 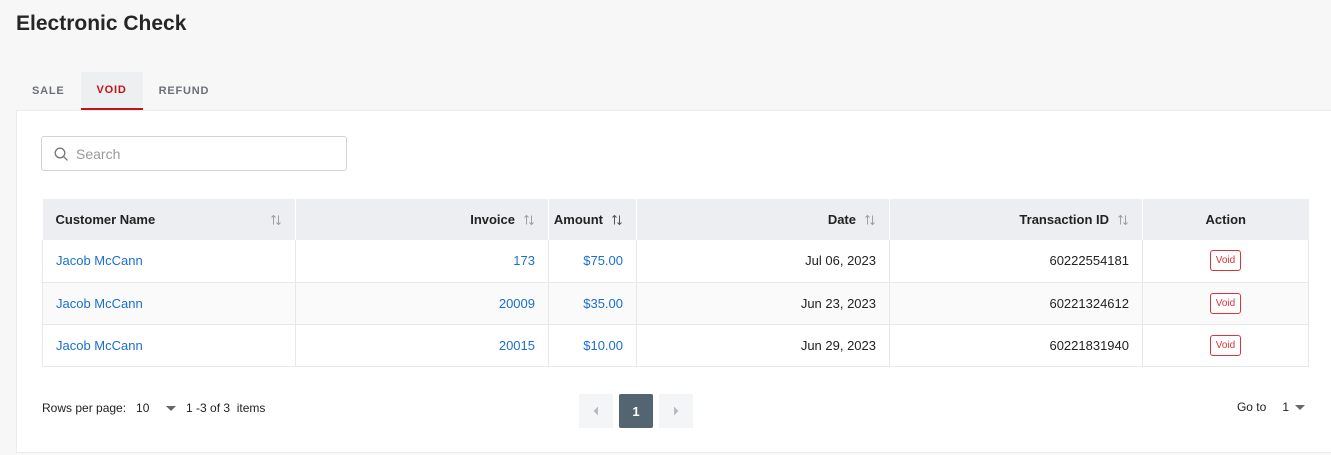 I want to click on column-amount: Amount, so click(x=592, y=219).